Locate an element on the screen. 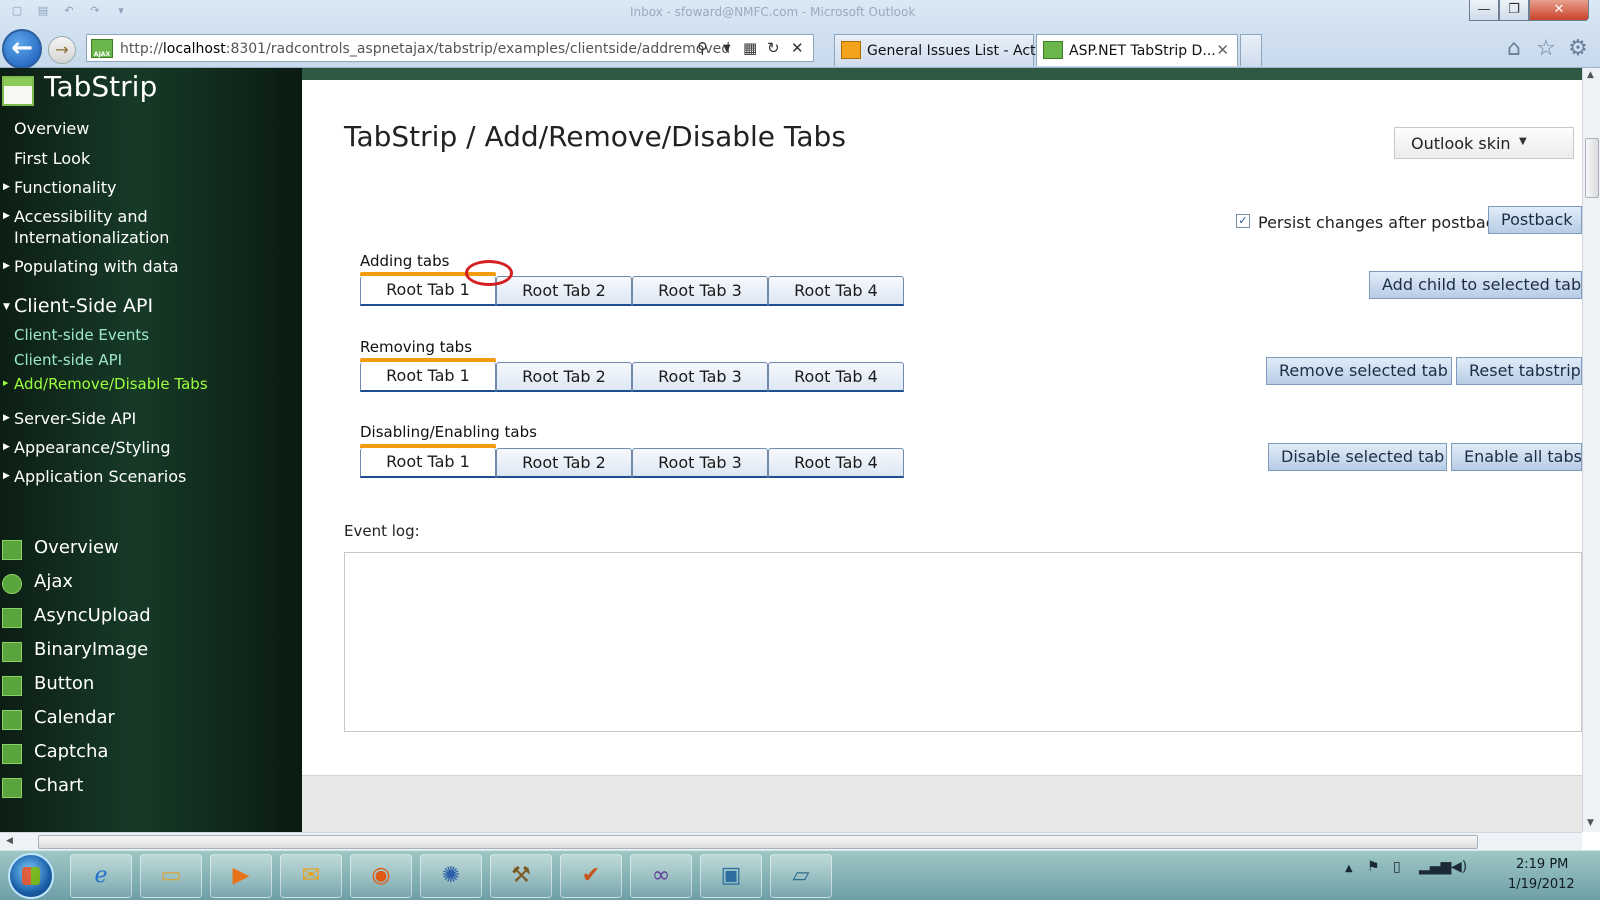 The height and width of the screenshot is (900, 1600). control-asyncupload: AsyncUpload is located at coordinates (92, 615).